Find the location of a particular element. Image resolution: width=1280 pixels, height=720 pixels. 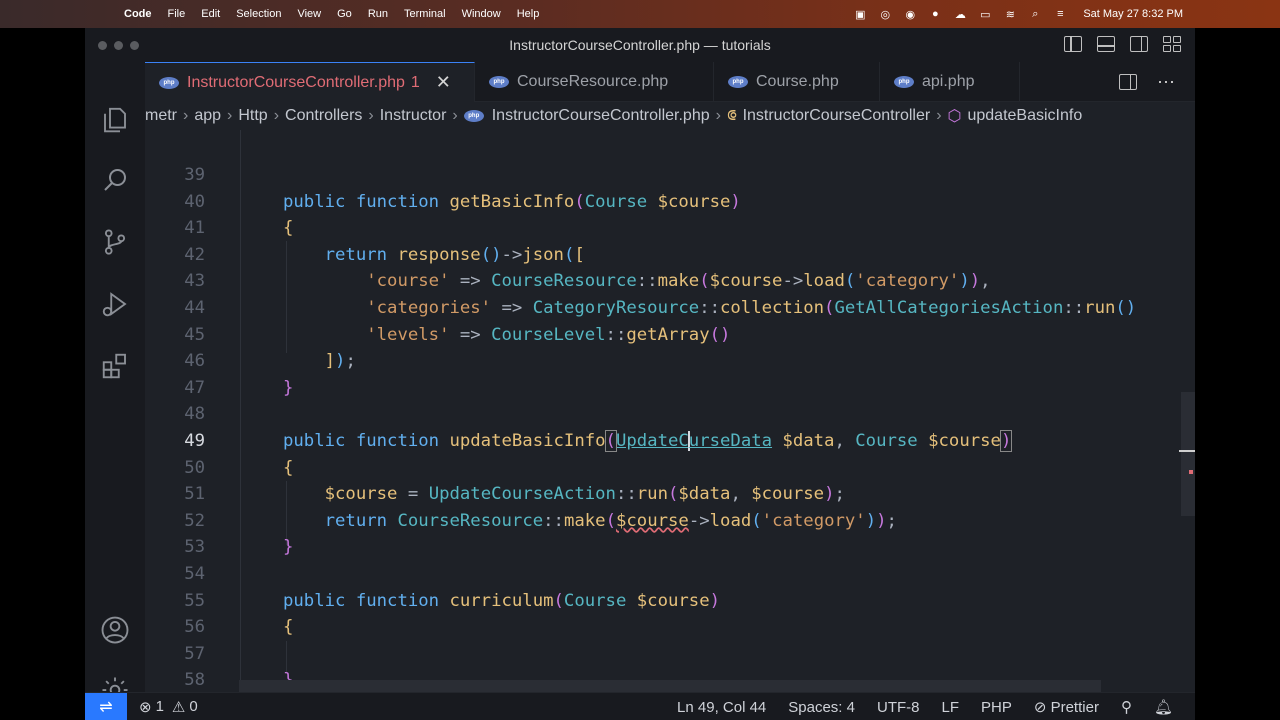

search-icon is located at coordinates (115, 180).